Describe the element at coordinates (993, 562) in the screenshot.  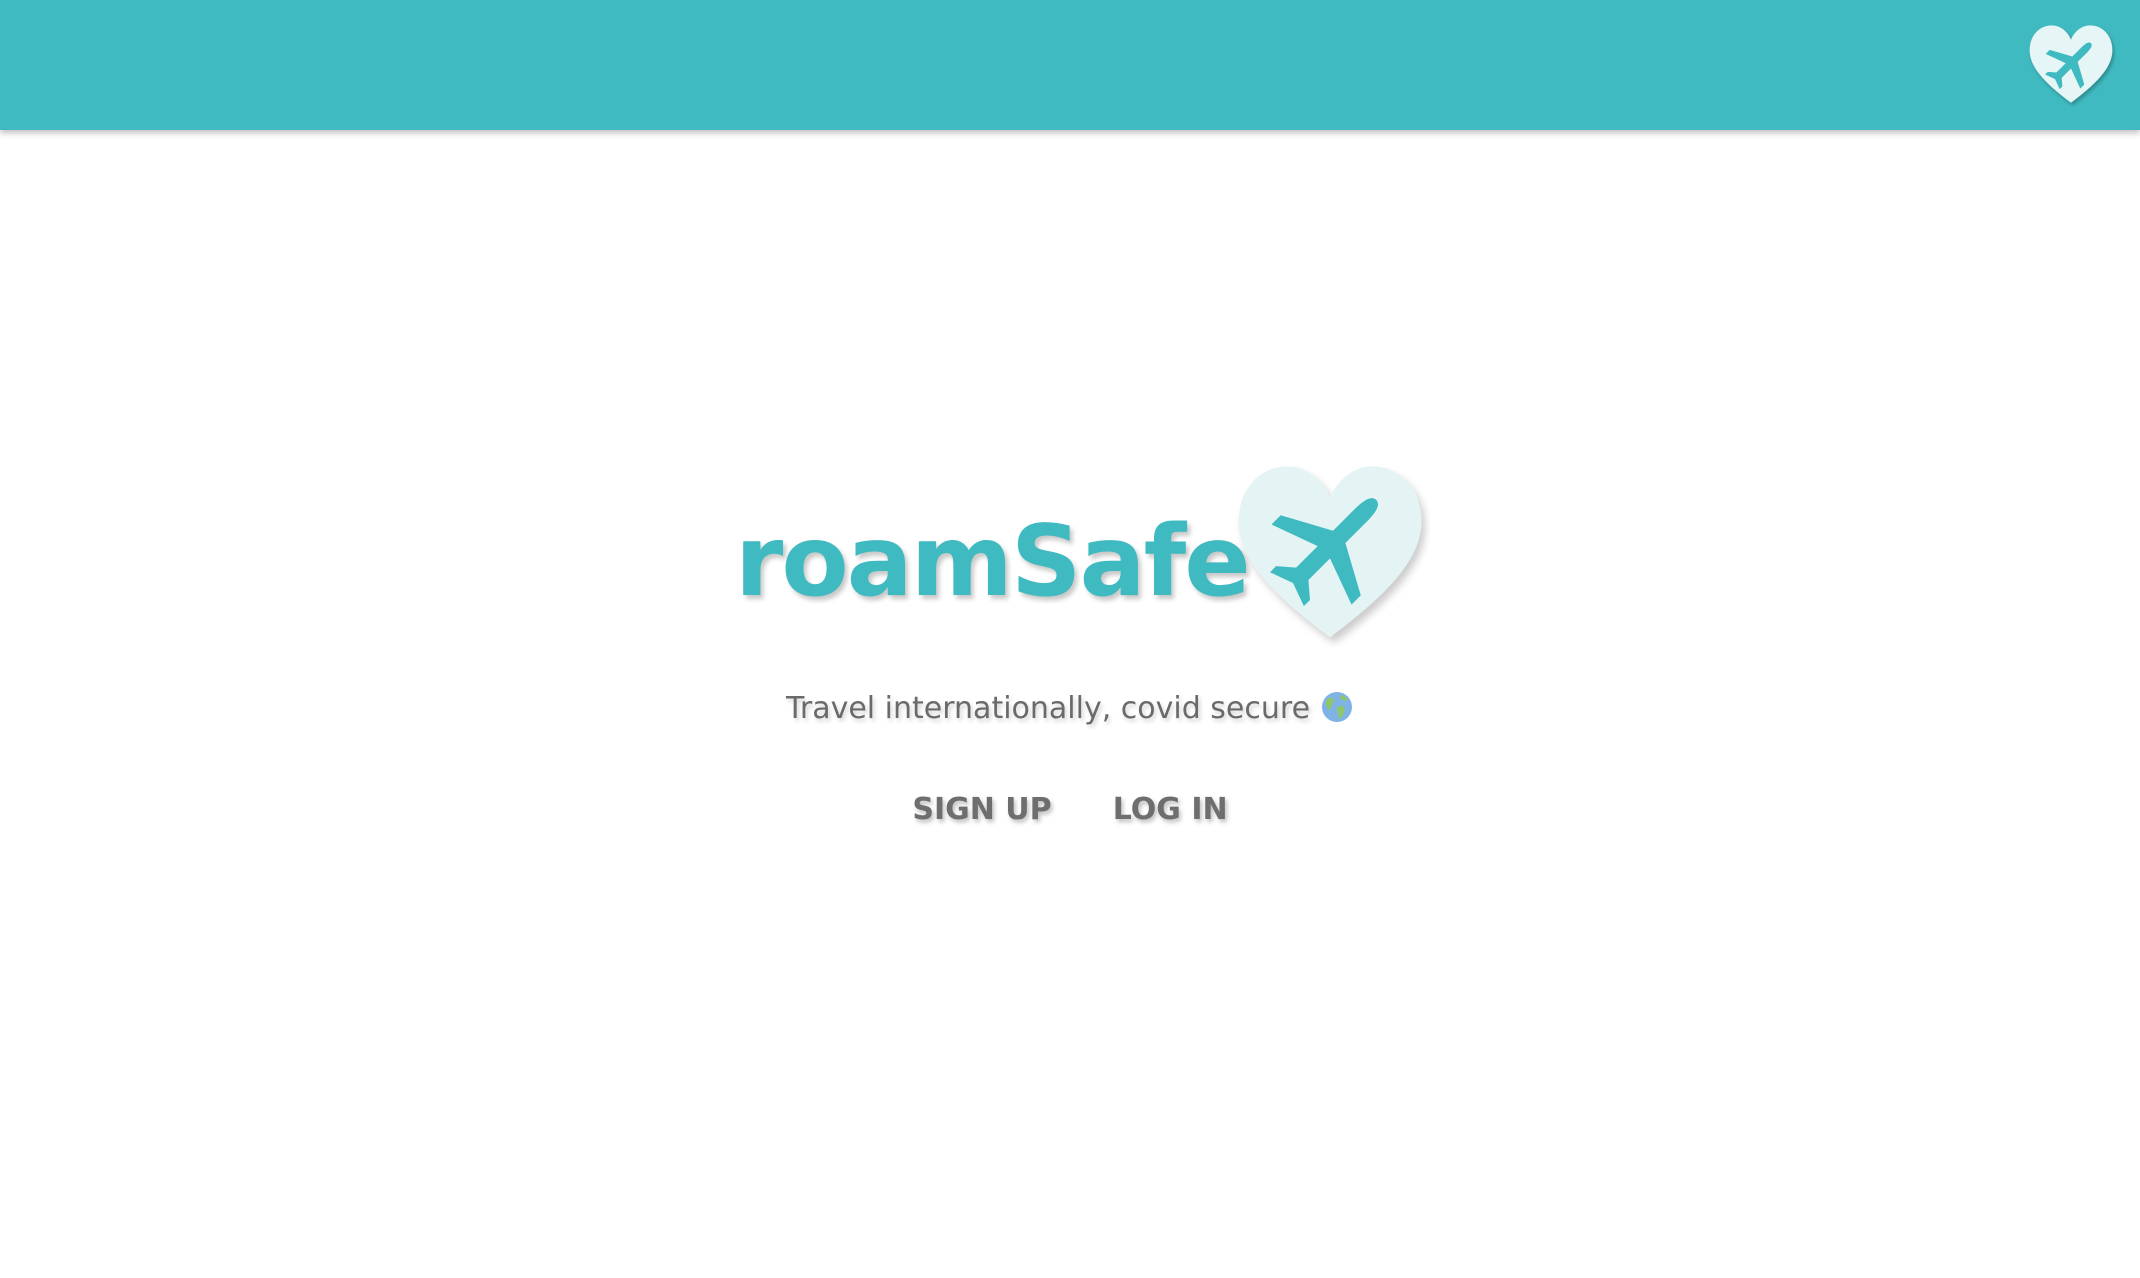
I see `brand-name: roamSafe` at that location.